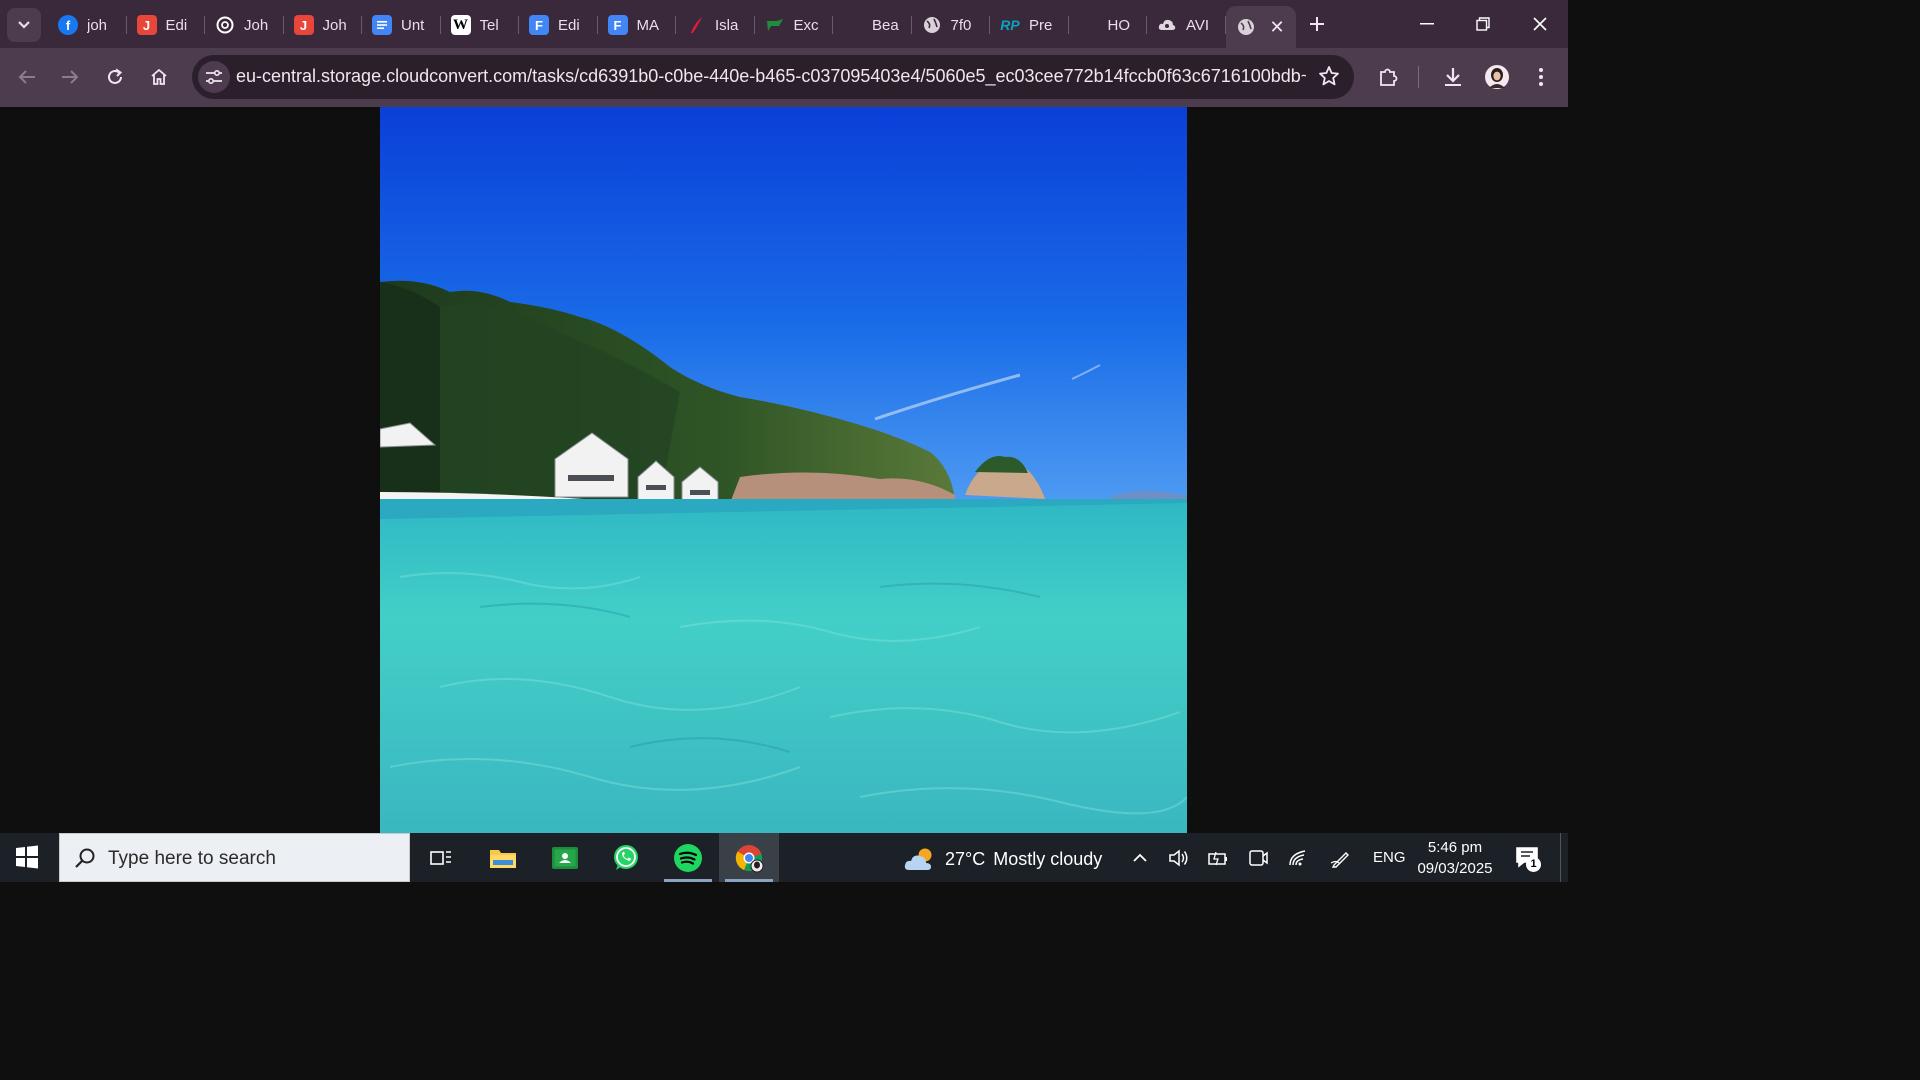  What do you see at coordinates (1119, 25) in the screenshot?
I see `tab-title: HO` at bounding box center [1119, 25].